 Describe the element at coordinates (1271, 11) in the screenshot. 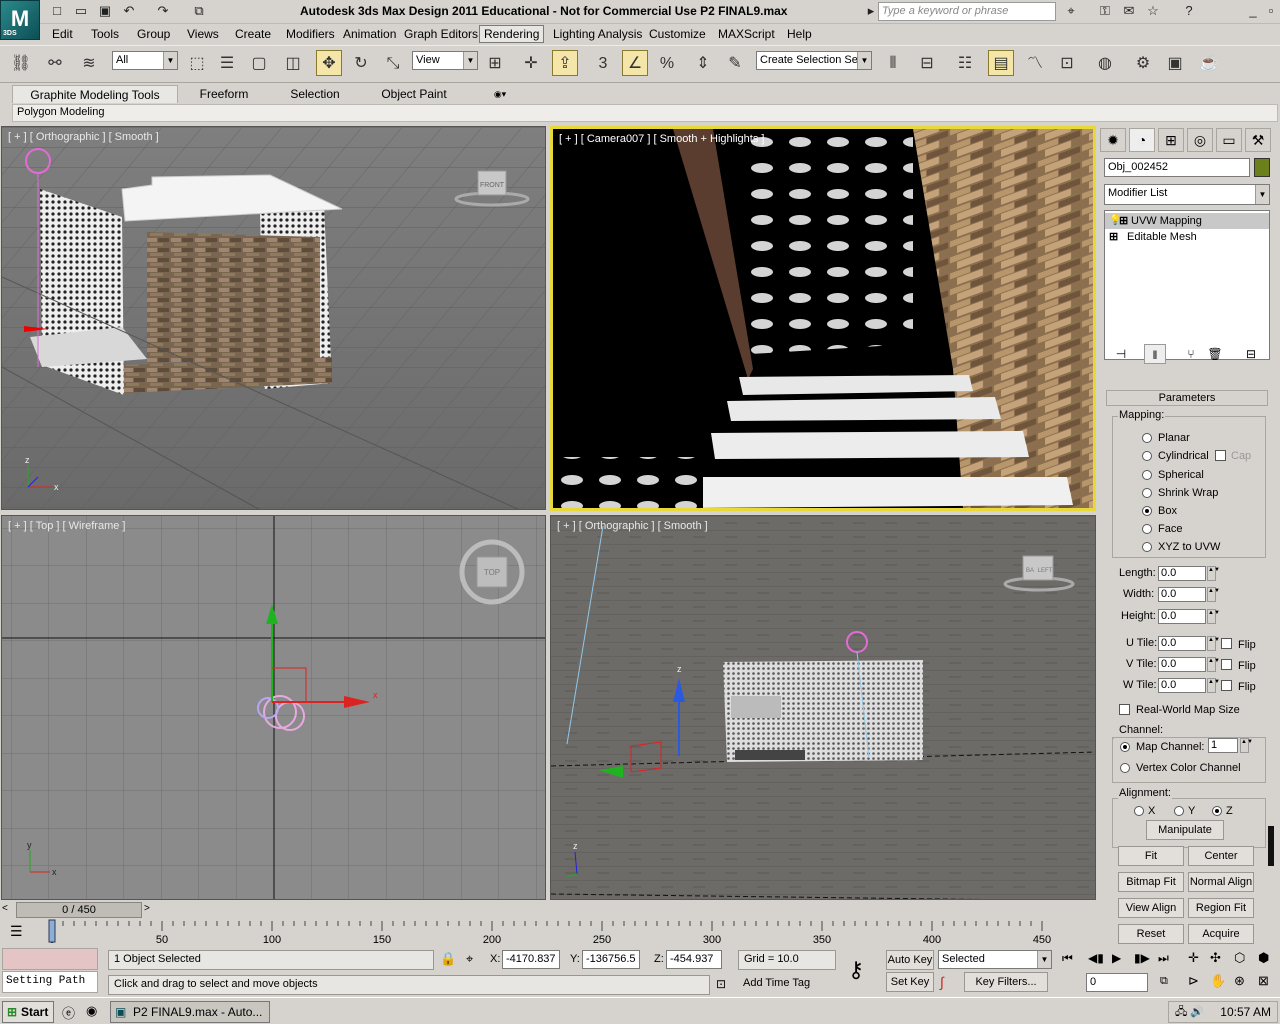

I see `restore-icon: ▫` at that location.